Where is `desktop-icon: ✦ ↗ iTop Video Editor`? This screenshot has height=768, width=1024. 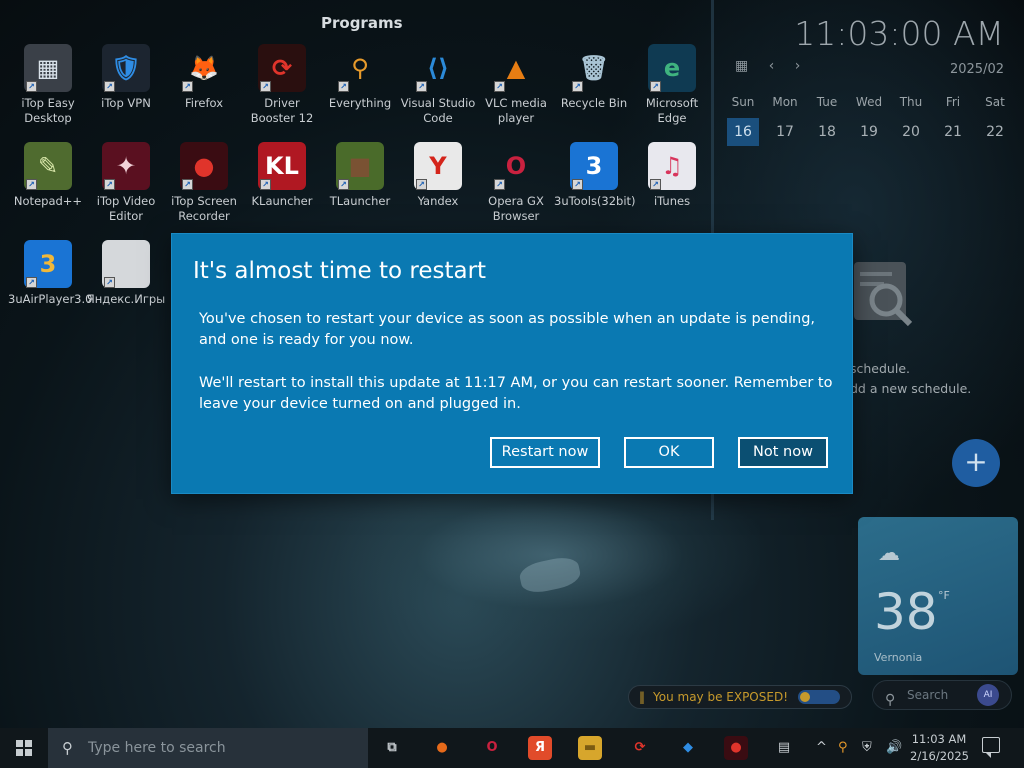
desktop-icon: ✦ ↗ iTop Video Editor is located at coordinates (126, 183).